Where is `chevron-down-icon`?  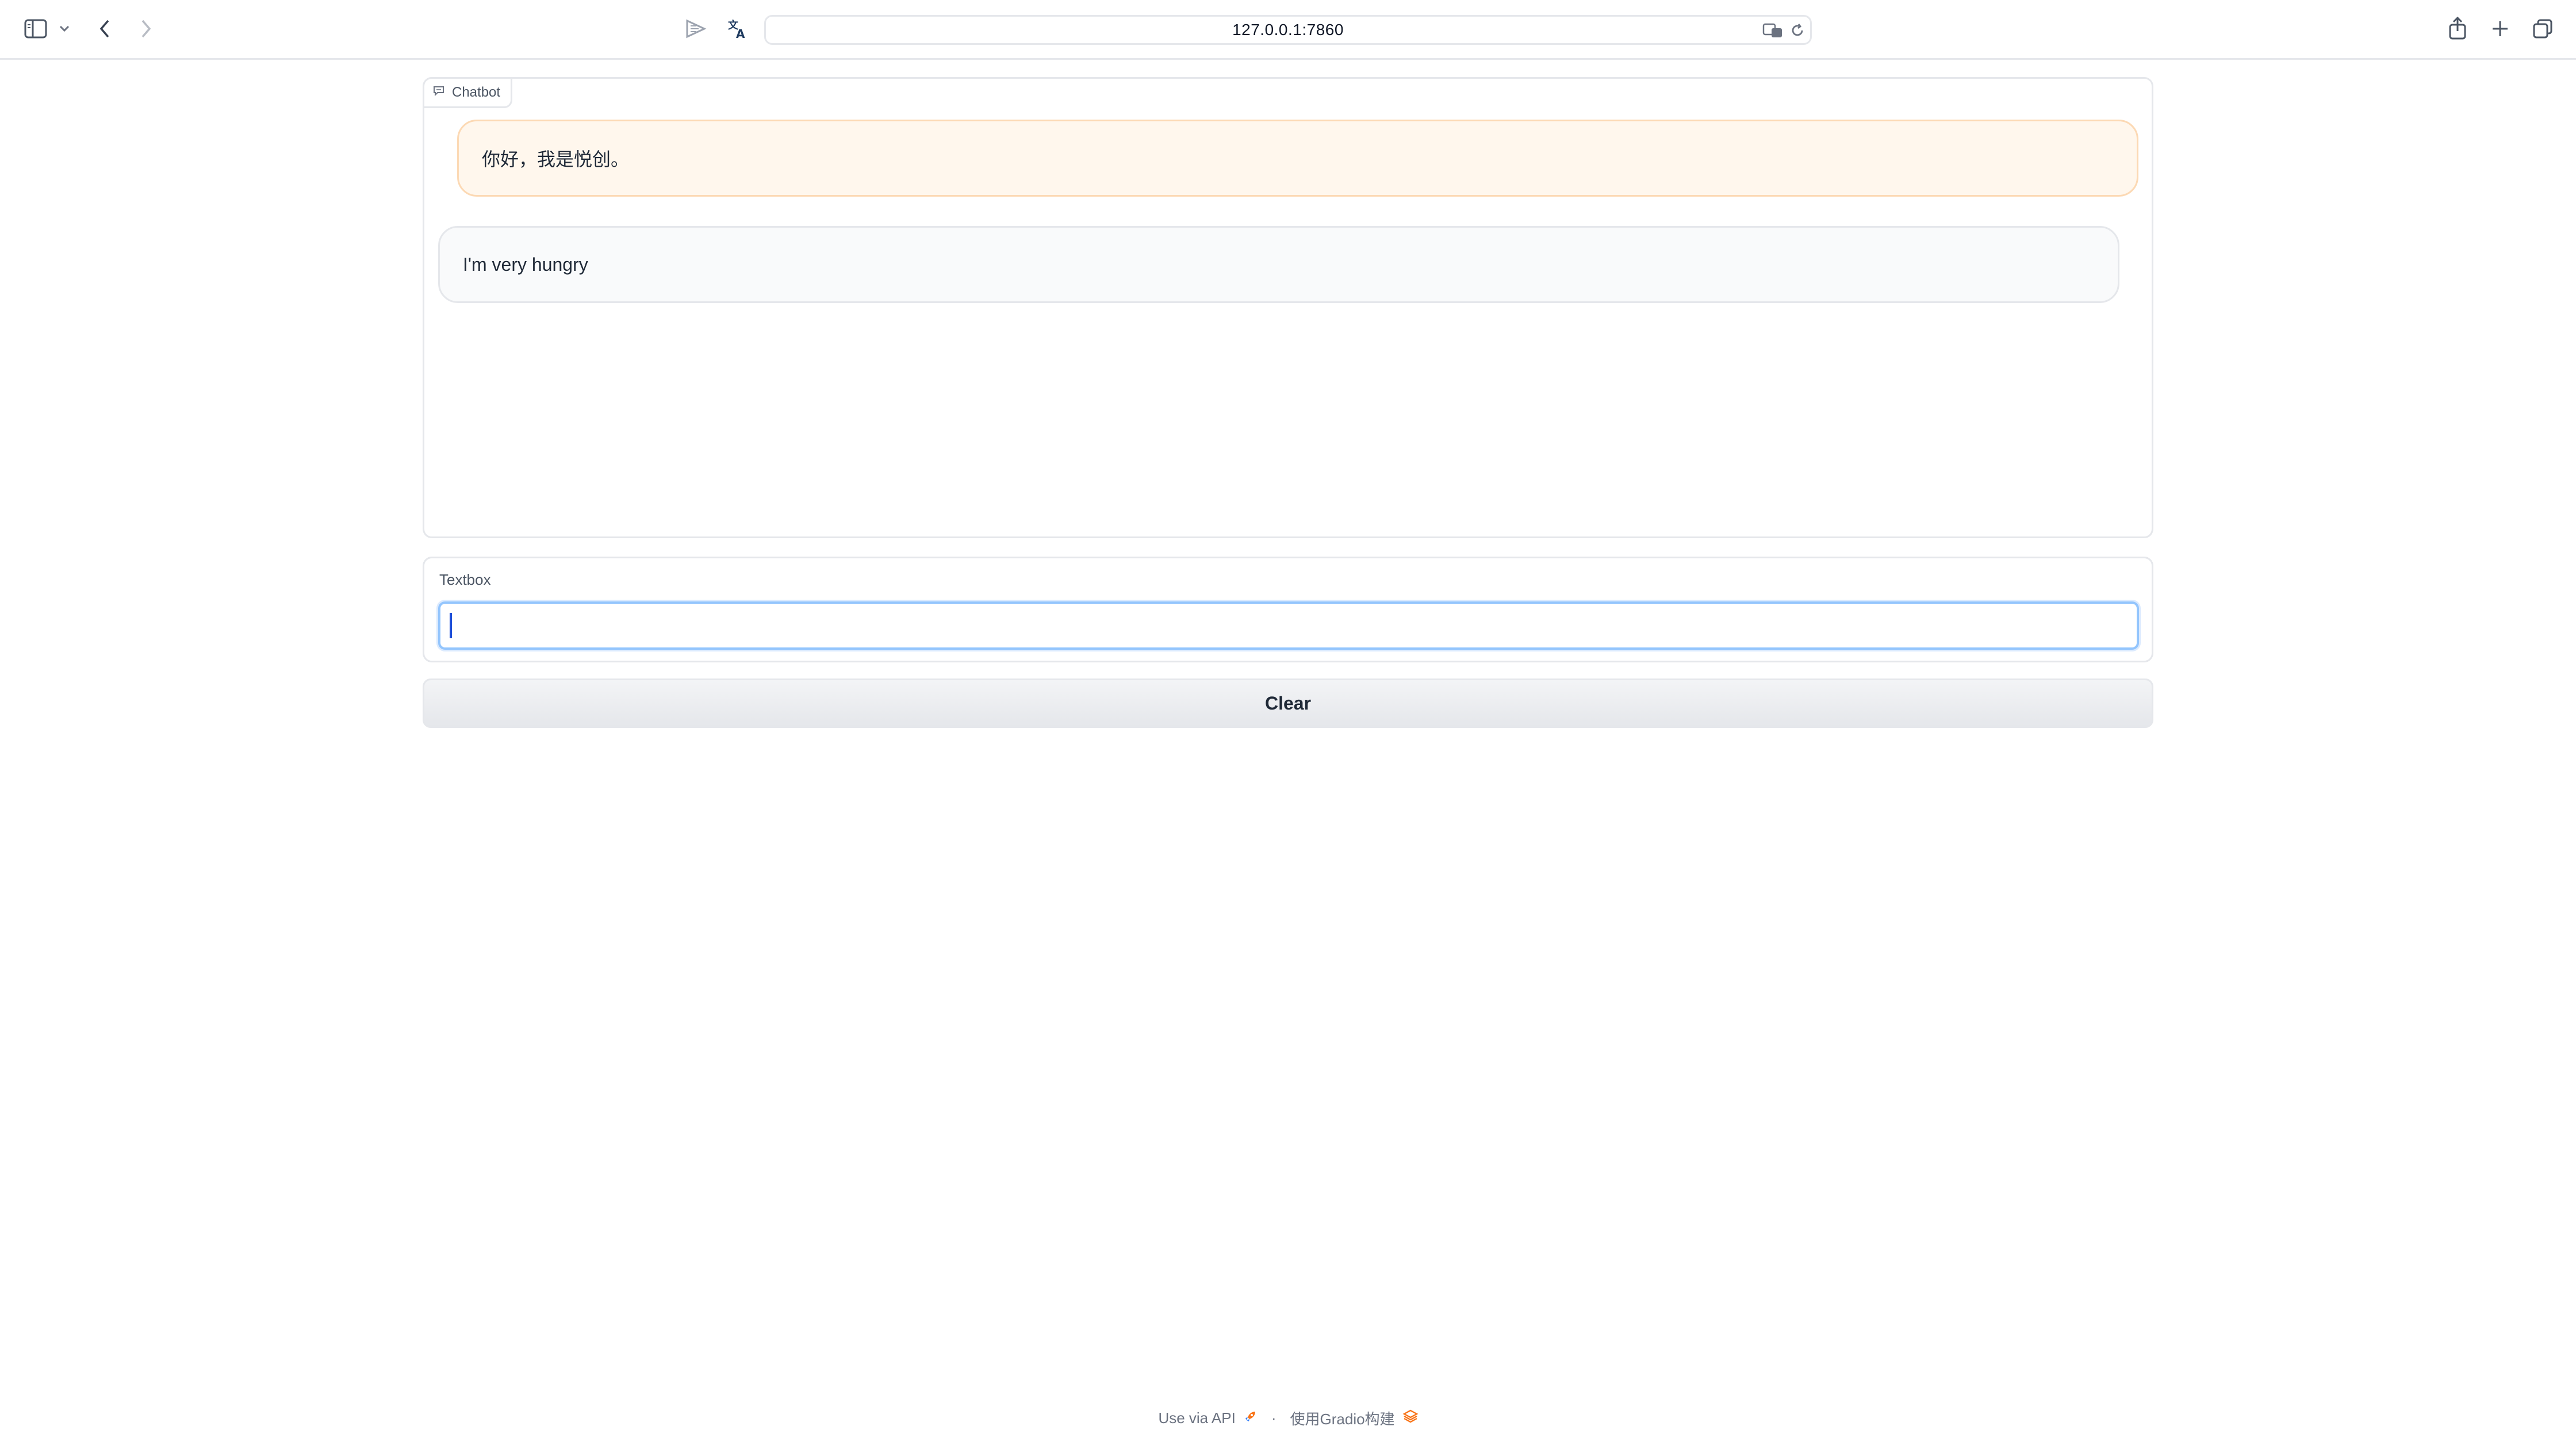
chevron-down-icon is located at coordinates (64, 29).